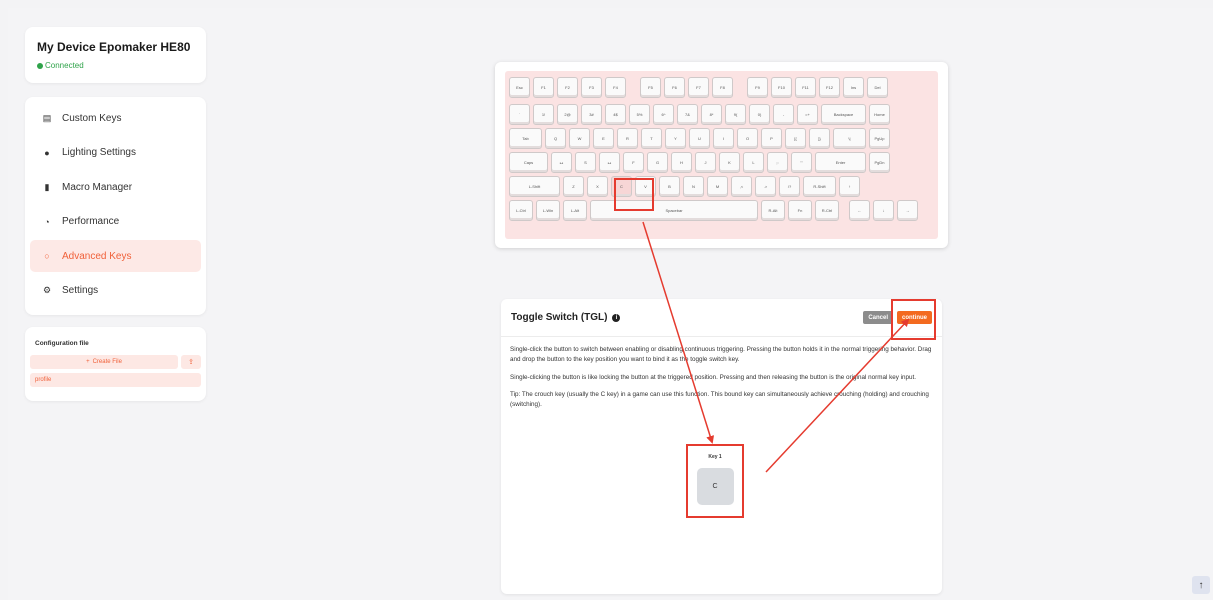  What do you see at coordinates (879, 138) in the screenshot?
I see `key-pgup: PgUp` at bounding box center [879, 138].